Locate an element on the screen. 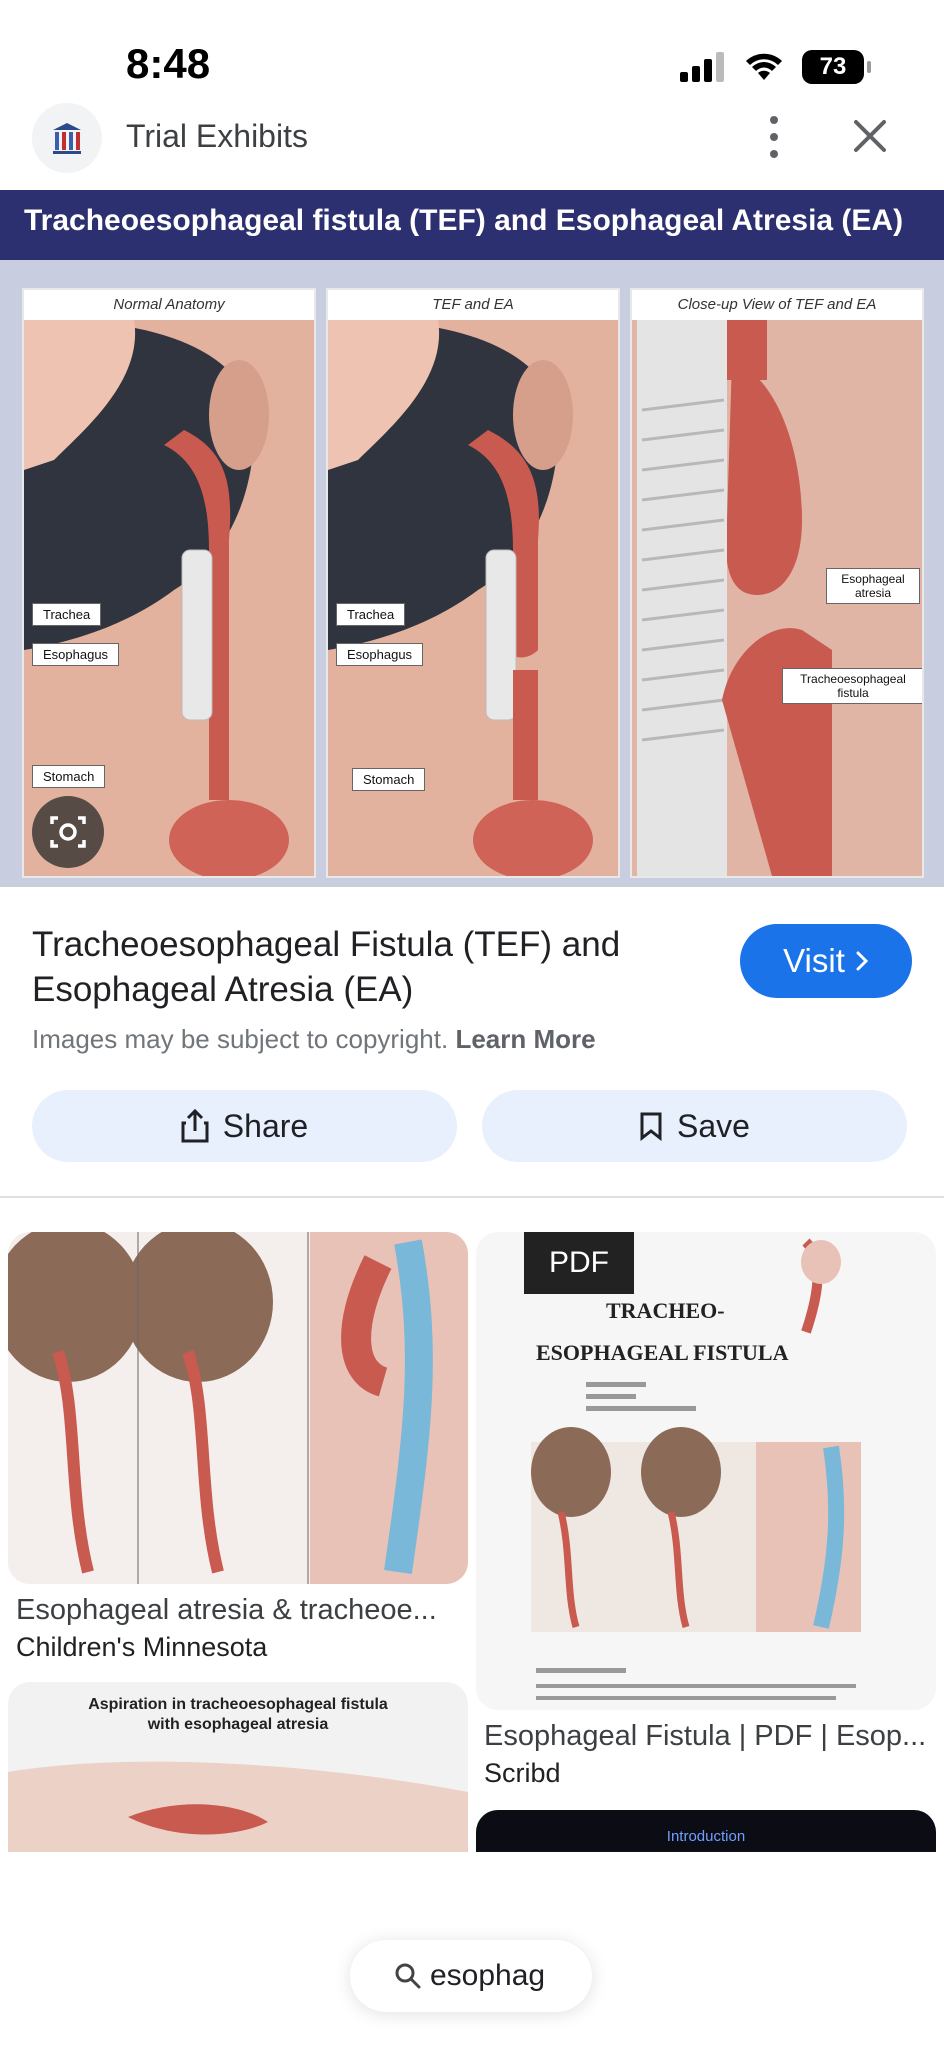  visit-button: Visit is located at coordinates (826, 961).